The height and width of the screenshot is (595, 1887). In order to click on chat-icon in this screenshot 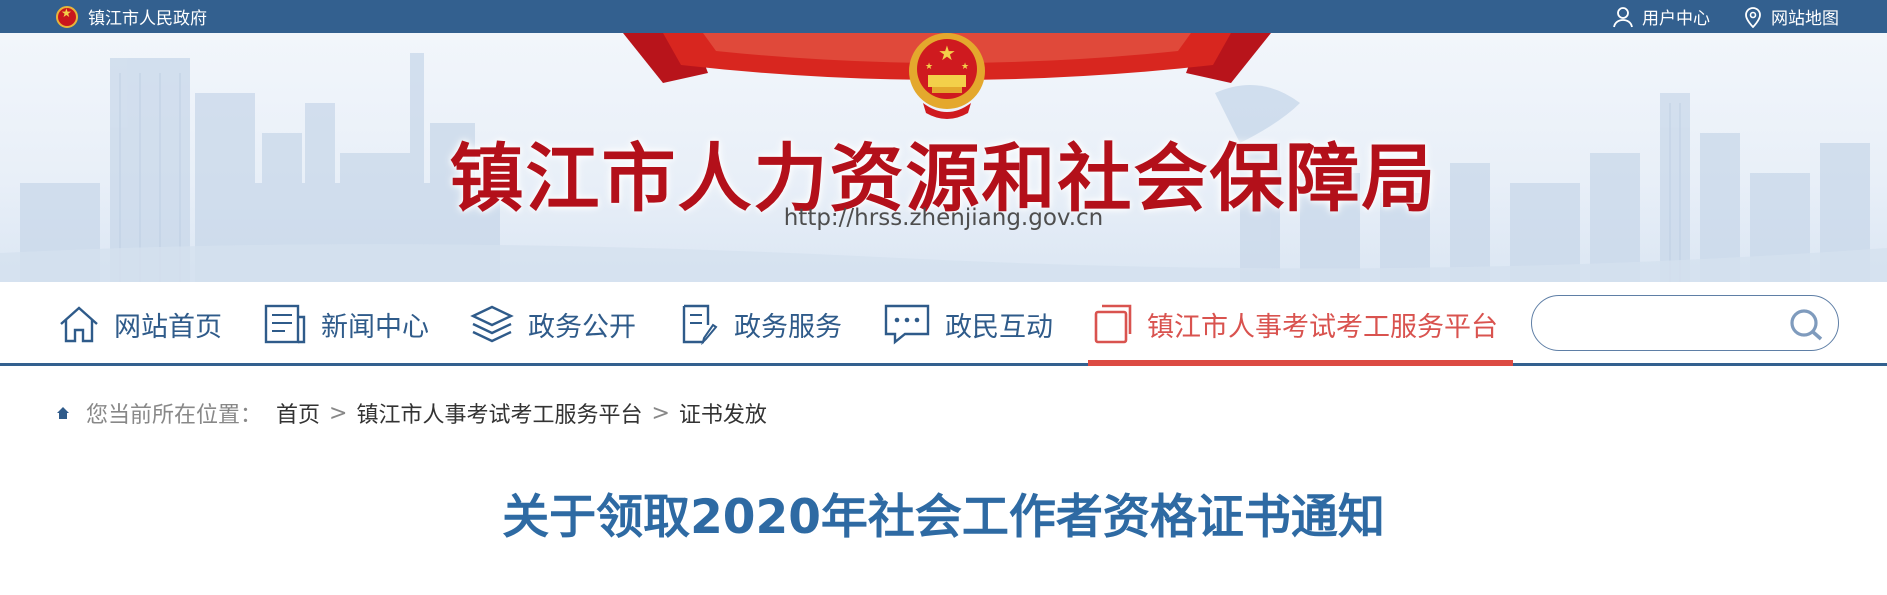, I will do `click(907, 324)`.